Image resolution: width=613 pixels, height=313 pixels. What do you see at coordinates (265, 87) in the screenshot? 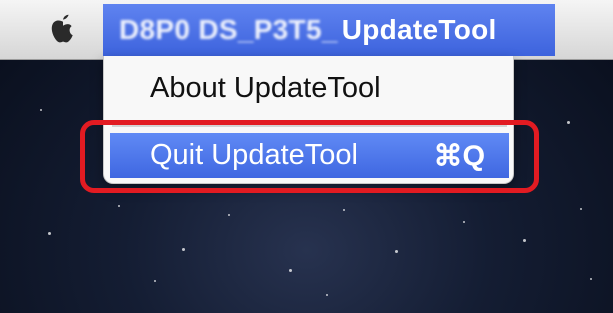
I see `menu-item-label: About UpdateTool` at bounding box center [265, 87].